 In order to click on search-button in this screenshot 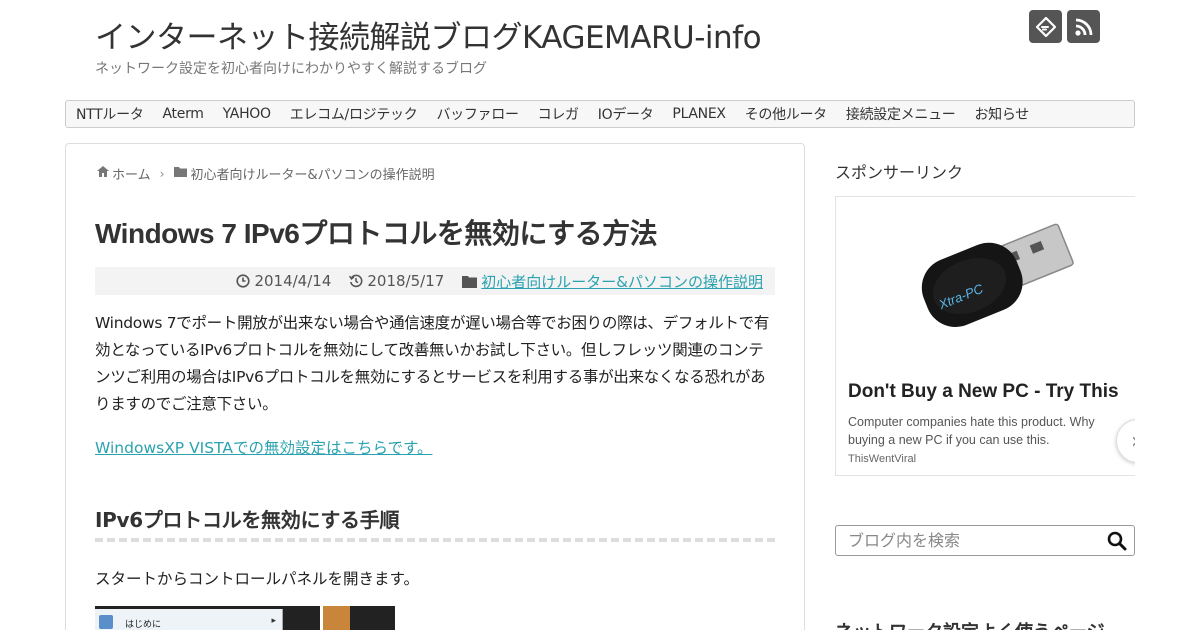, I will do `click(1117, 541)`.